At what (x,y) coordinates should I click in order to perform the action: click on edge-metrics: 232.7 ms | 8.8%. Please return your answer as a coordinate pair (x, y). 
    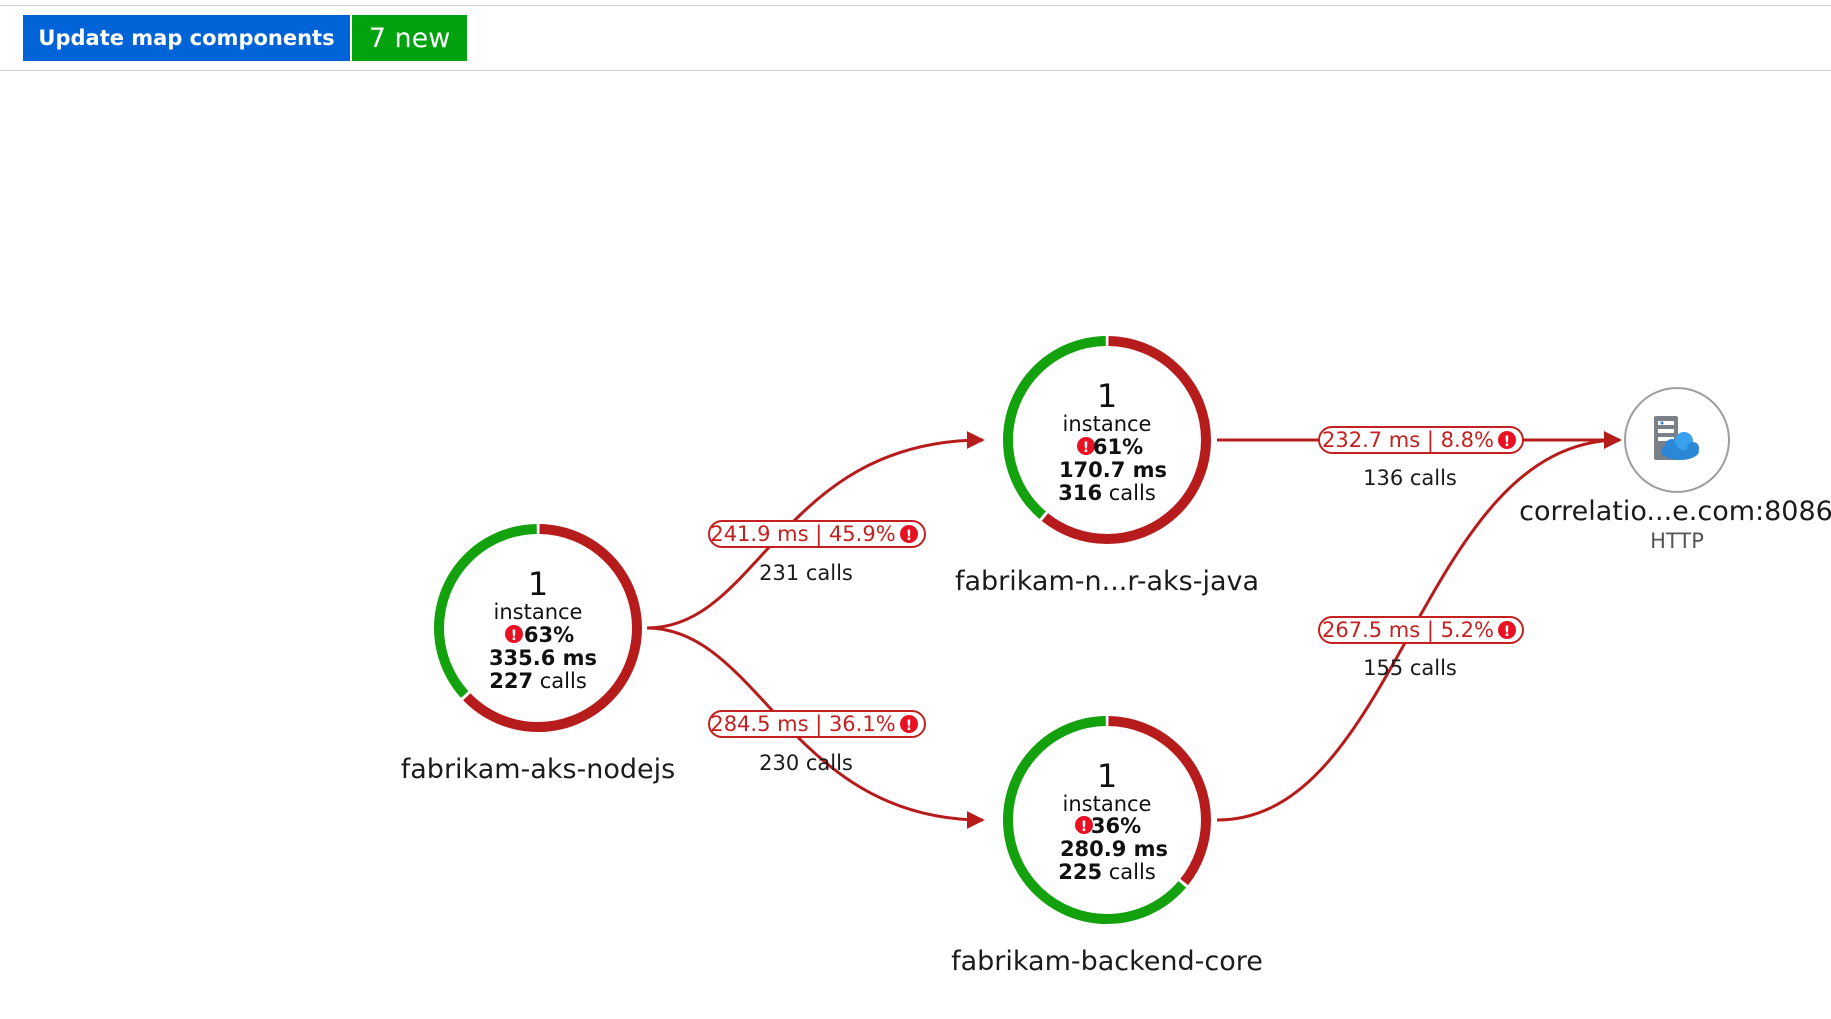
    Looking at the image, I should click on (1408, 440).